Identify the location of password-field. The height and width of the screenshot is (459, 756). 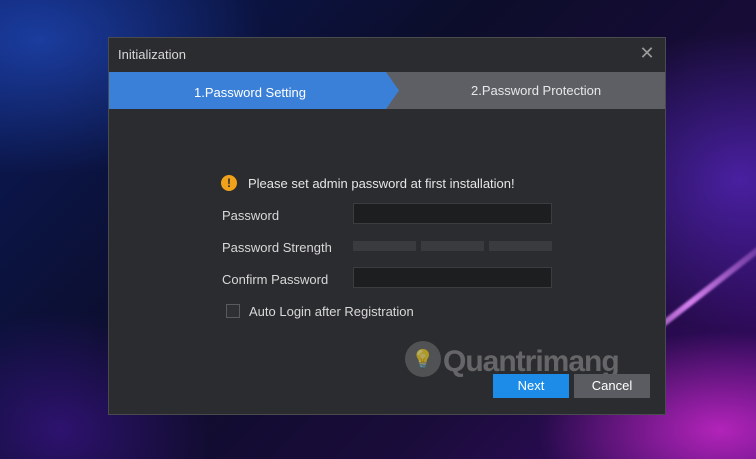
(452, 213).